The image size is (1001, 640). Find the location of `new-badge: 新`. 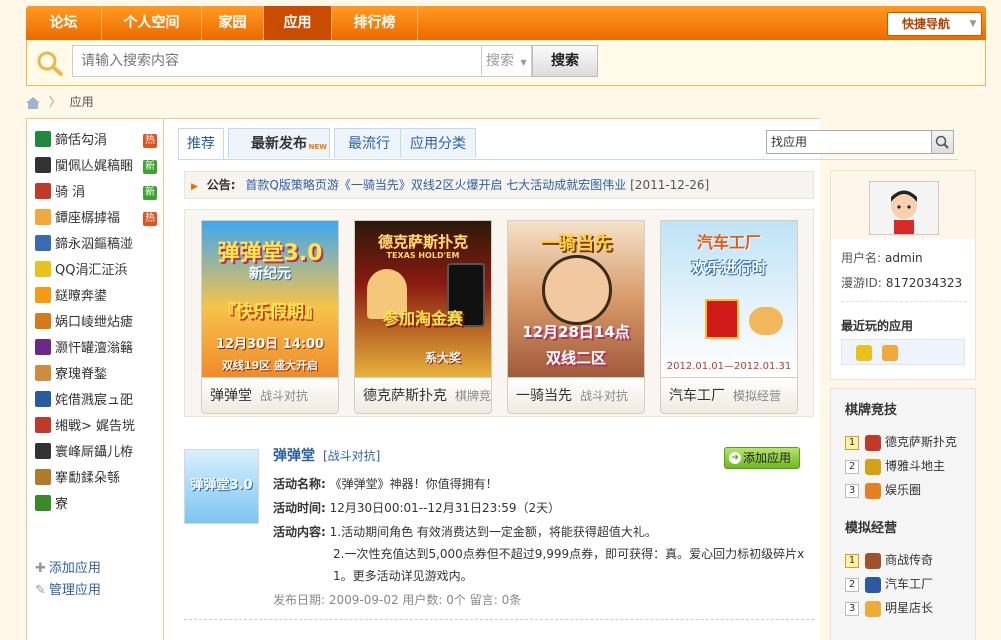

new-badge: 新 is located at coordinates (150, 167).